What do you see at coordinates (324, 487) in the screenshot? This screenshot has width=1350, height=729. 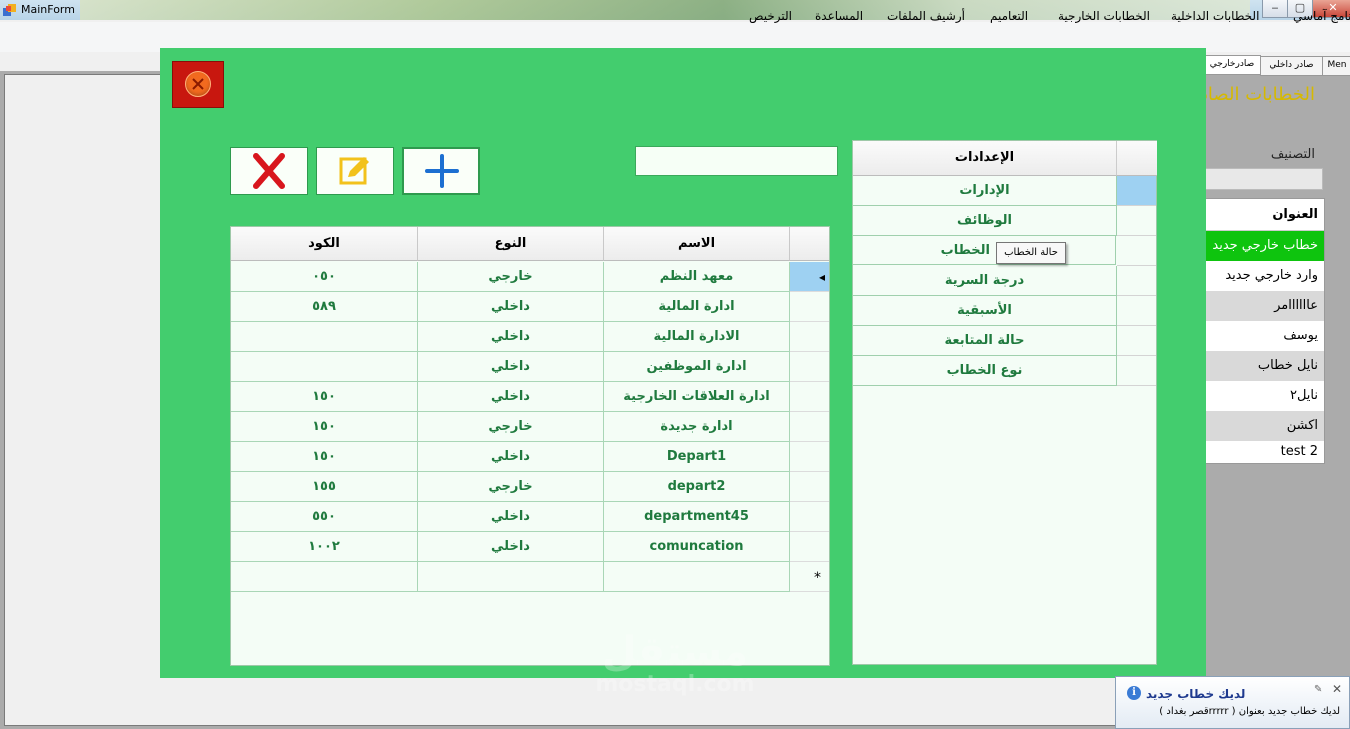 I see `grid-cell-code: ١٥٥` at bounding box center [324, 487].